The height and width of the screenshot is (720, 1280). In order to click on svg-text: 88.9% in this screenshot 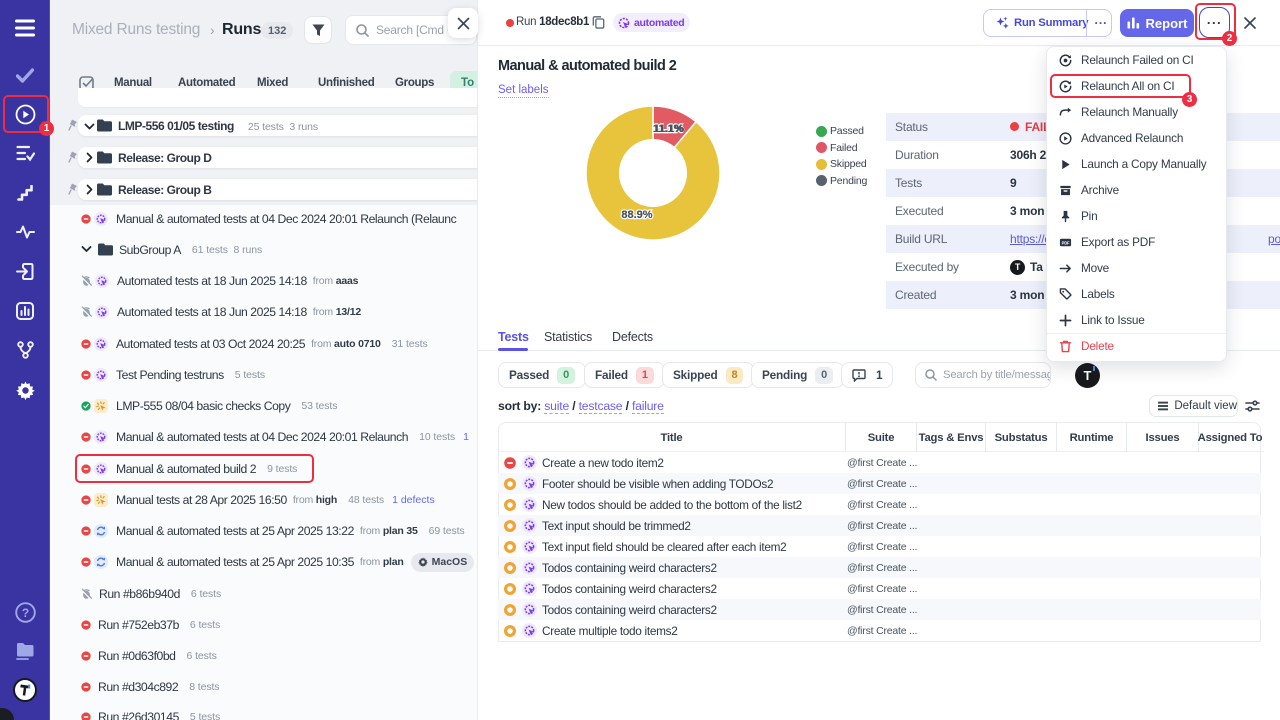, I will do `click(636, 215)`.